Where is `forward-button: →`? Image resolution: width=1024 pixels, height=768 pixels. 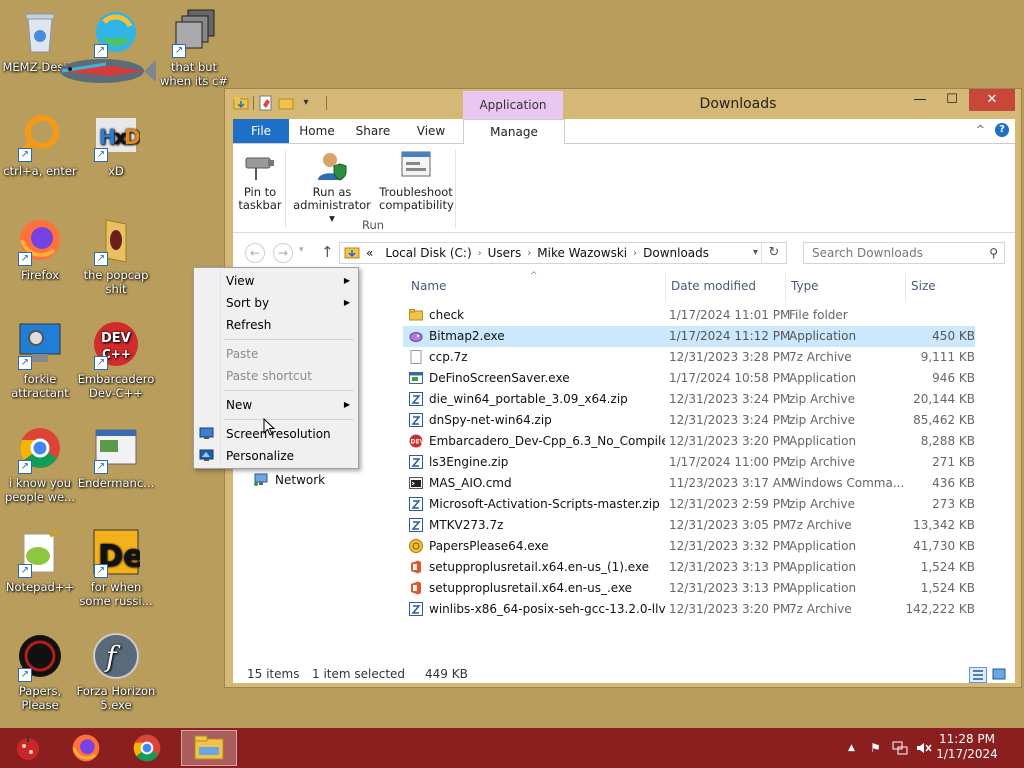
forward-button: → is located at coordinates (283, 253).